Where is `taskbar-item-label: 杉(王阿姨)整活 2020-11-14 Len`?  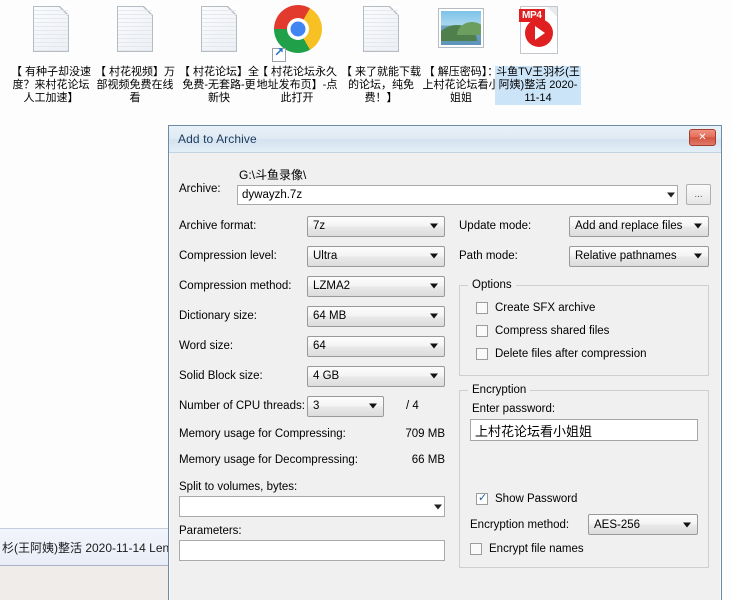 taskbar-item-label: 杉(王阿姨)整活 2020-11-14 Len is located at coordinates (86, 547).